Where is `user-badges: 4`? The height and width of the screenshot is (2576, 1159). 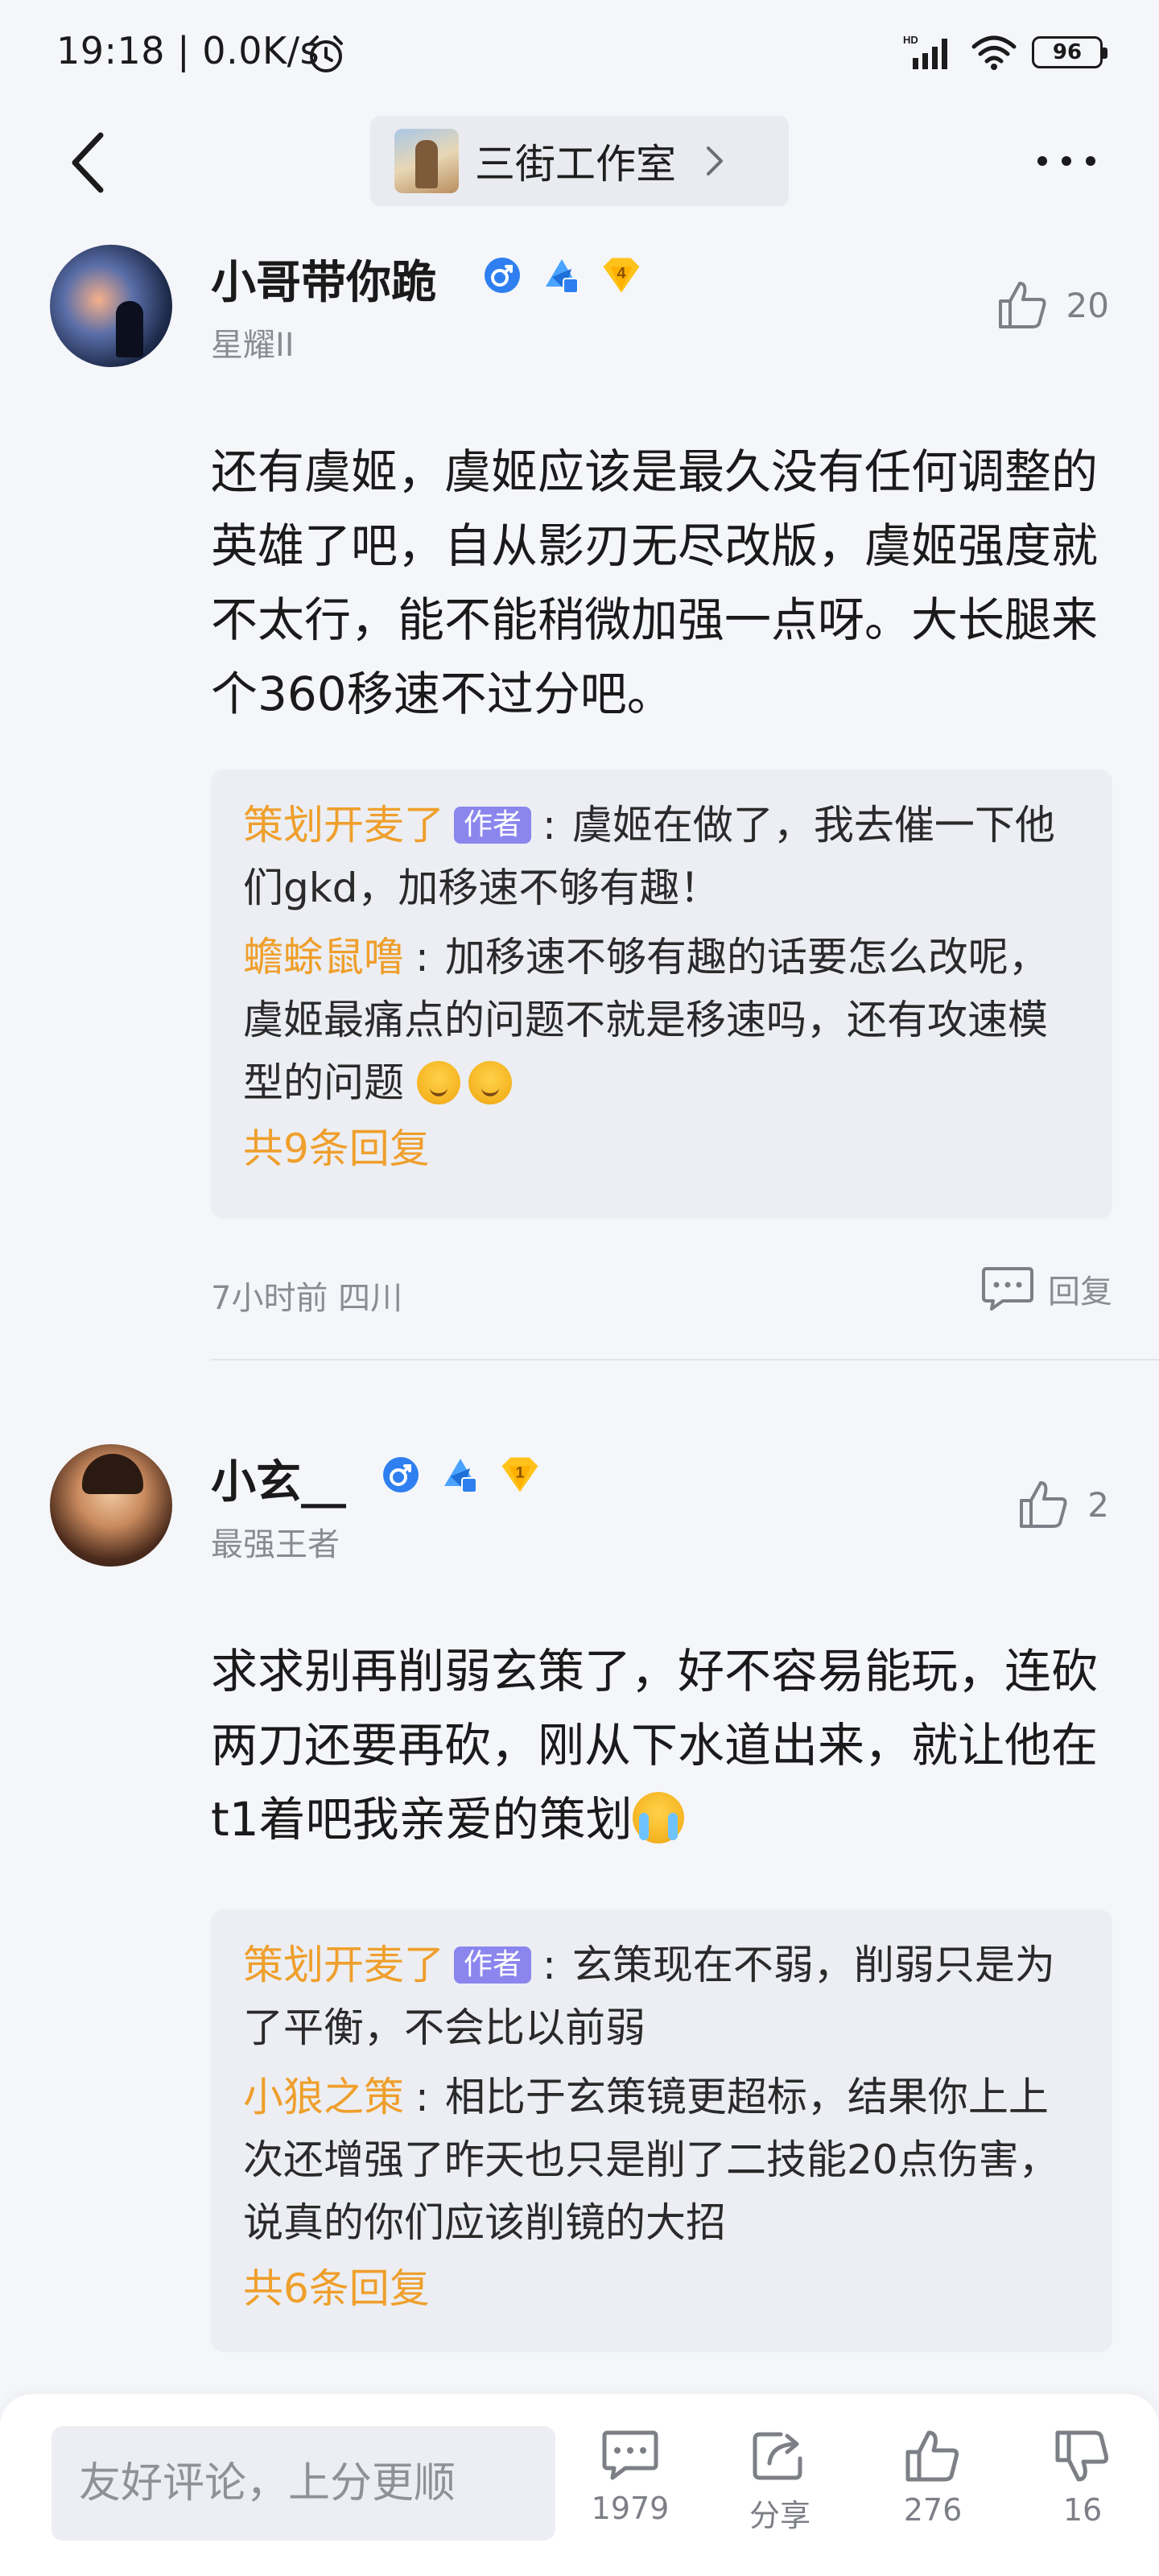 user-badges: 4 is located at coordinates (561, 275).